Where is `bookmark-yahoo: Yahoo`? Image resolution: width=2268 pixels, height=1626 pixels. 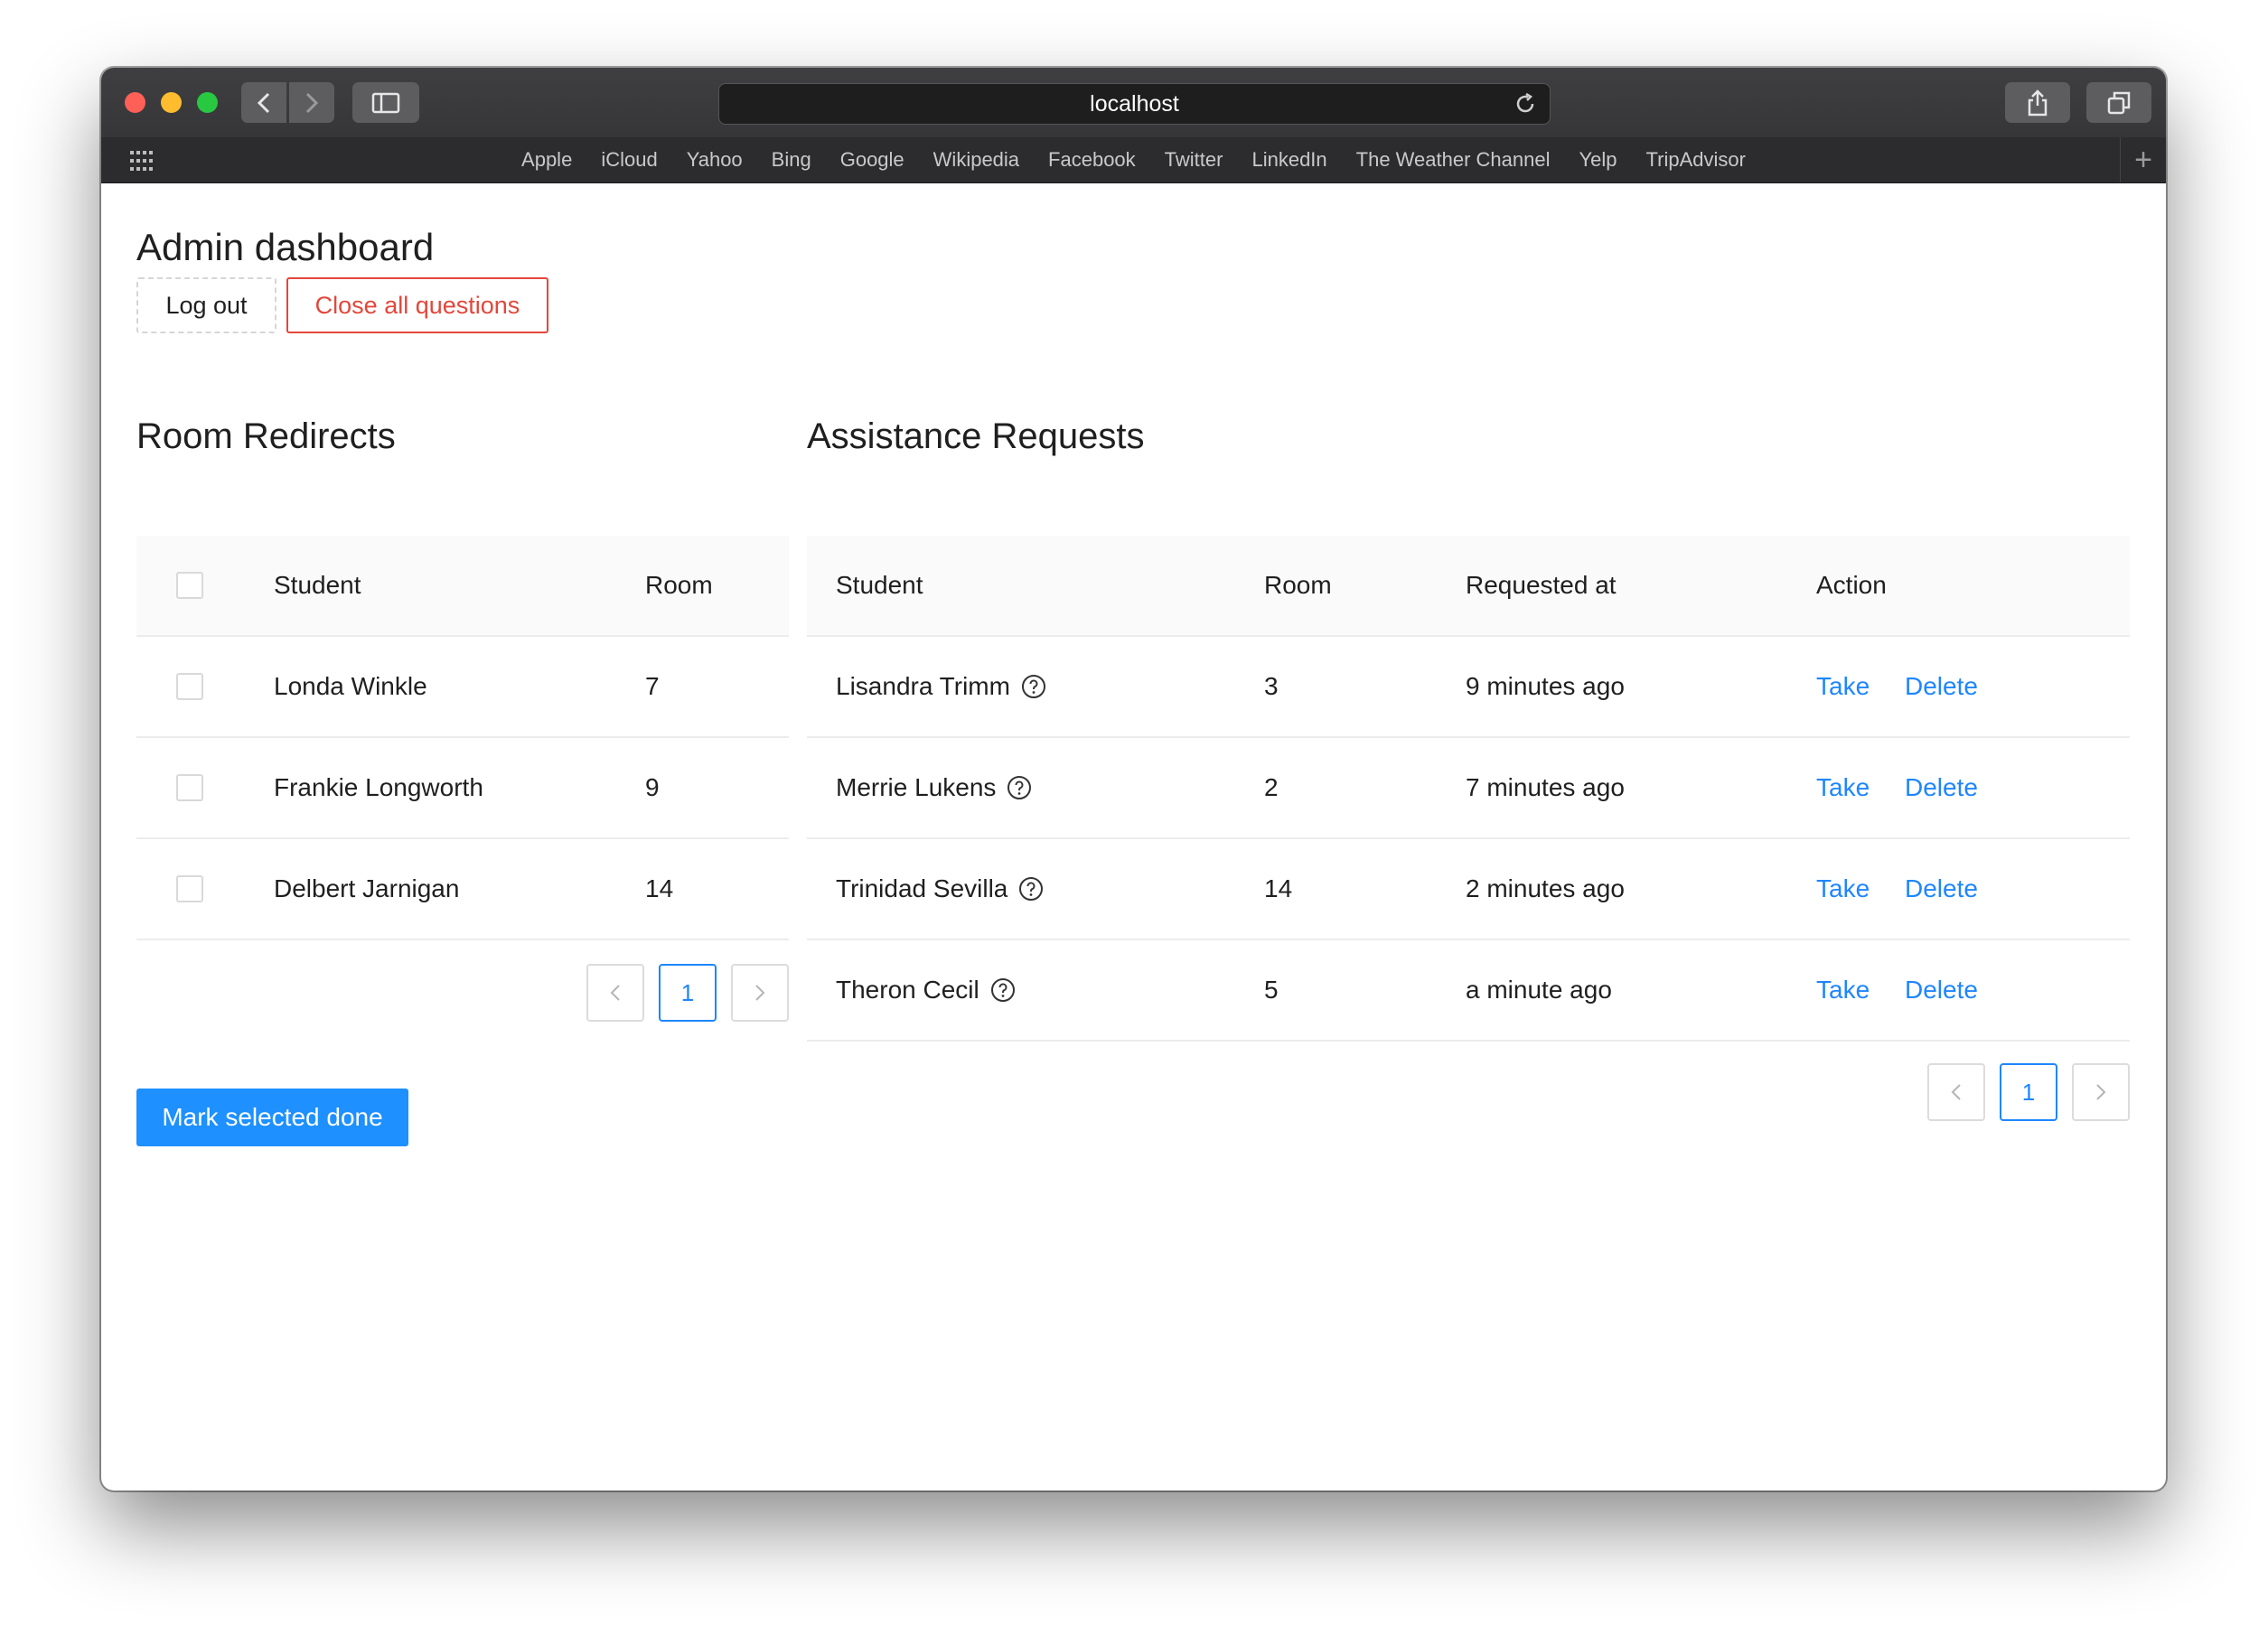
bookmark-yahoo: Yahoo is located at coordinates (714, 160).